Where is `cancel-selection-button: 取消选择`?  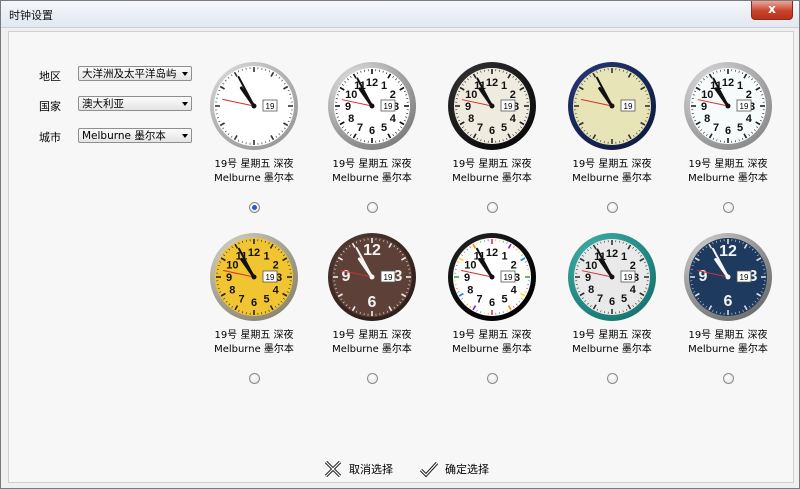 cancel-selection-button: 取消选择 is located at coordinates (358, 469).